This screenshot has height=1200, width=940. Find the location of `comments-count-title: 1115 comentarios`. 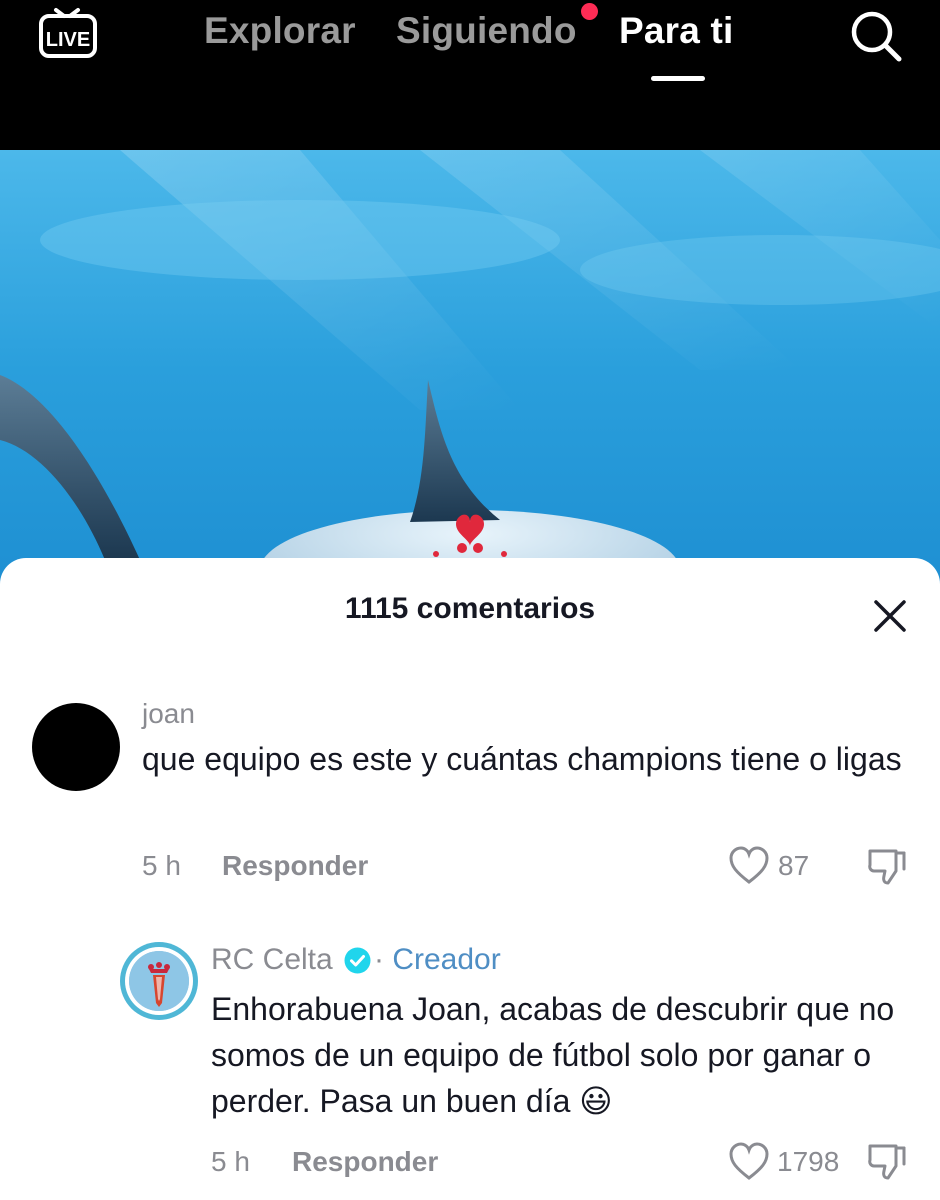

comments-count-title: 1115 comentarios is located at coordinates (470, 608).